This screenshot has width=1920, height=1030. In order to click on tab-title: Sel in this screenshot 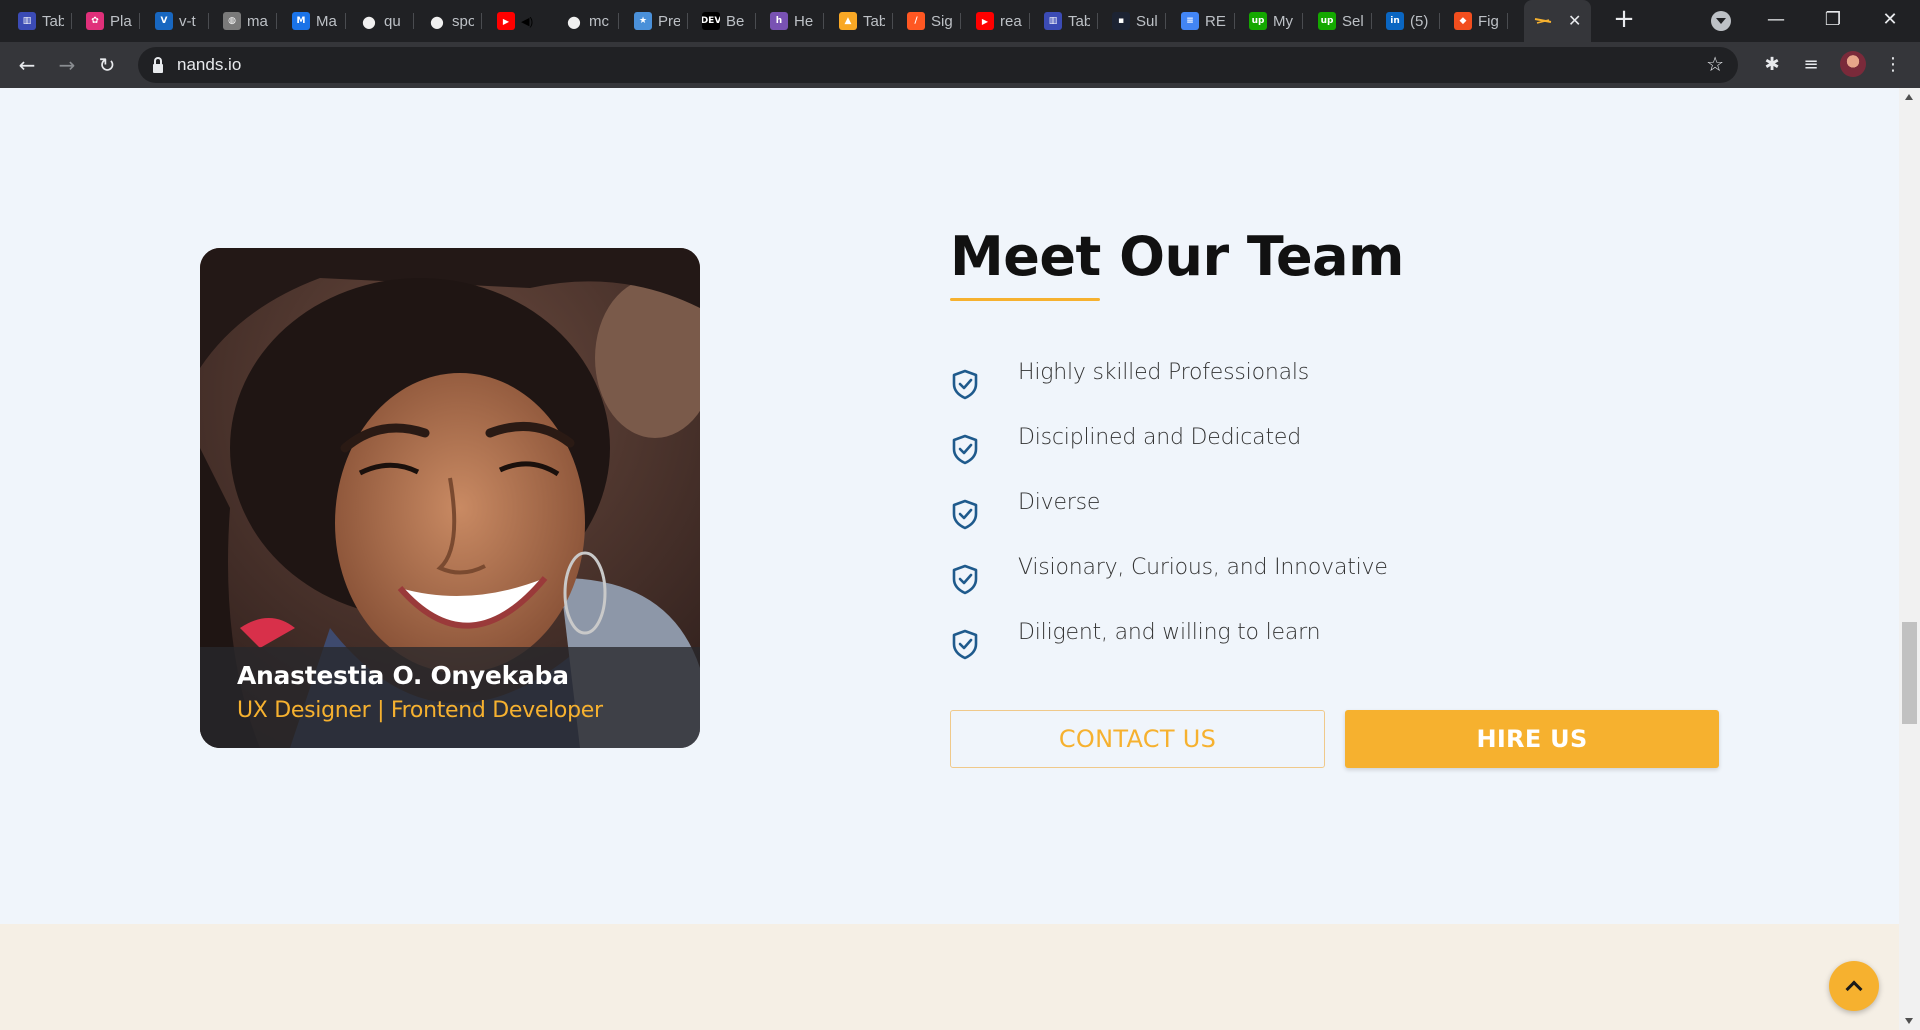, I will do `click(1353, 21)`.